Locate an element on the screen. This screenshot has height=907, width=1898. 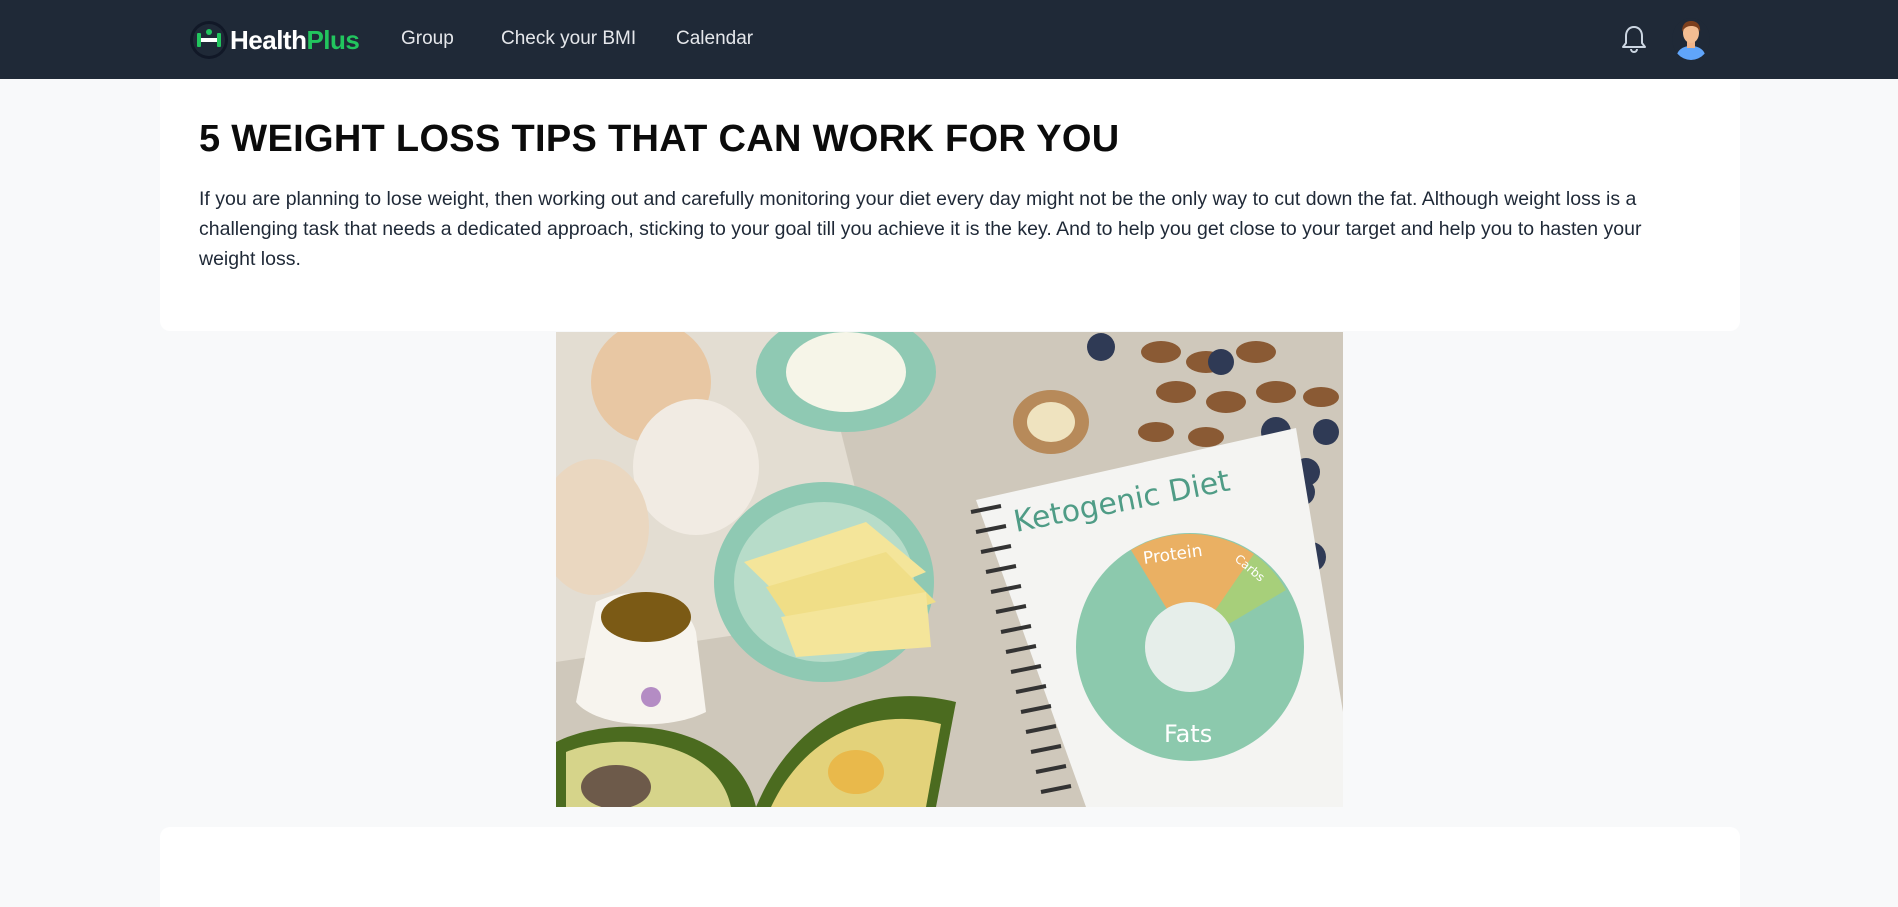
brand-name: HealthPlus is located at coordinates (295, 40).